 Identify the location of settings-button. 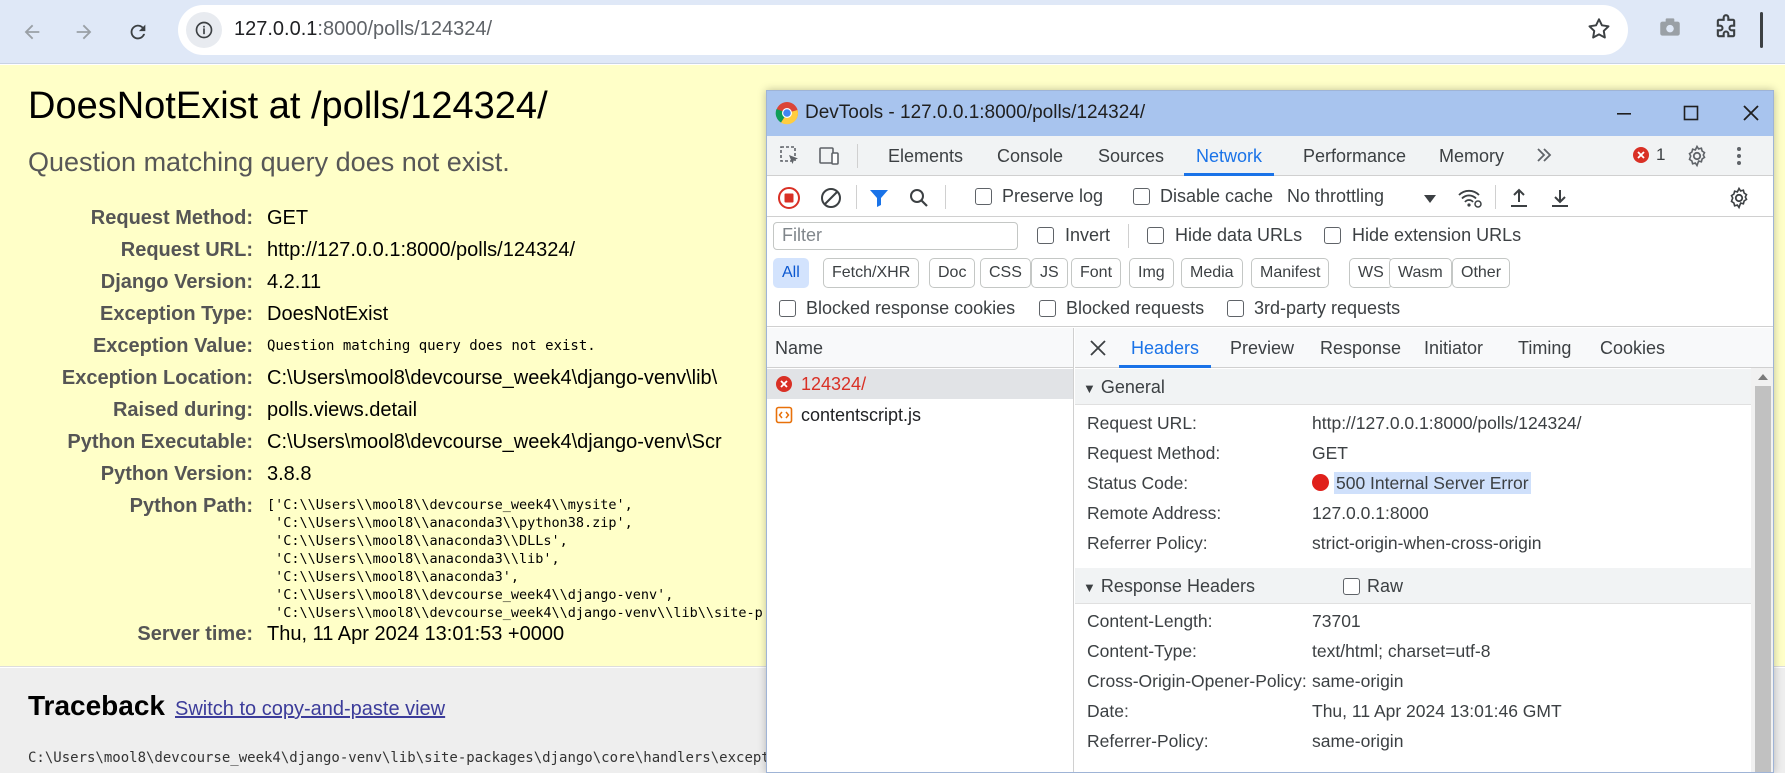
(1697, 158).